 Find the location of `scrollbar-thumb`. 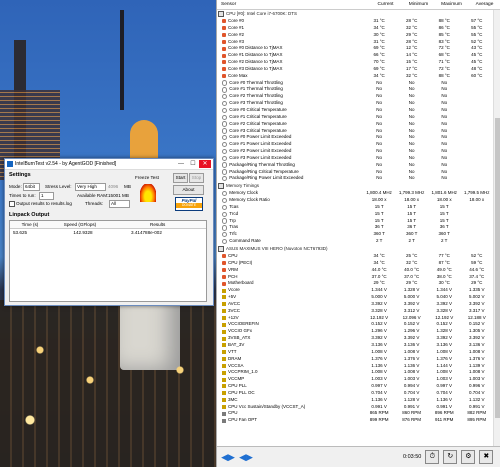

scrollbar-thumb is located at coordinates (497, 268).